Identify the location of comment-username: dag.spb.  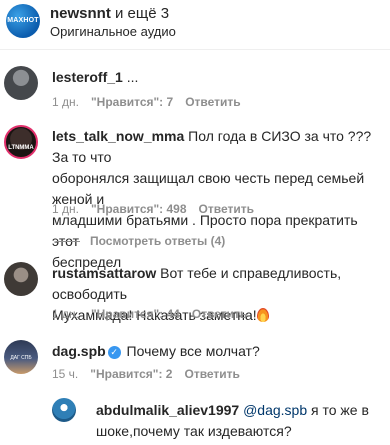
(79, 351).